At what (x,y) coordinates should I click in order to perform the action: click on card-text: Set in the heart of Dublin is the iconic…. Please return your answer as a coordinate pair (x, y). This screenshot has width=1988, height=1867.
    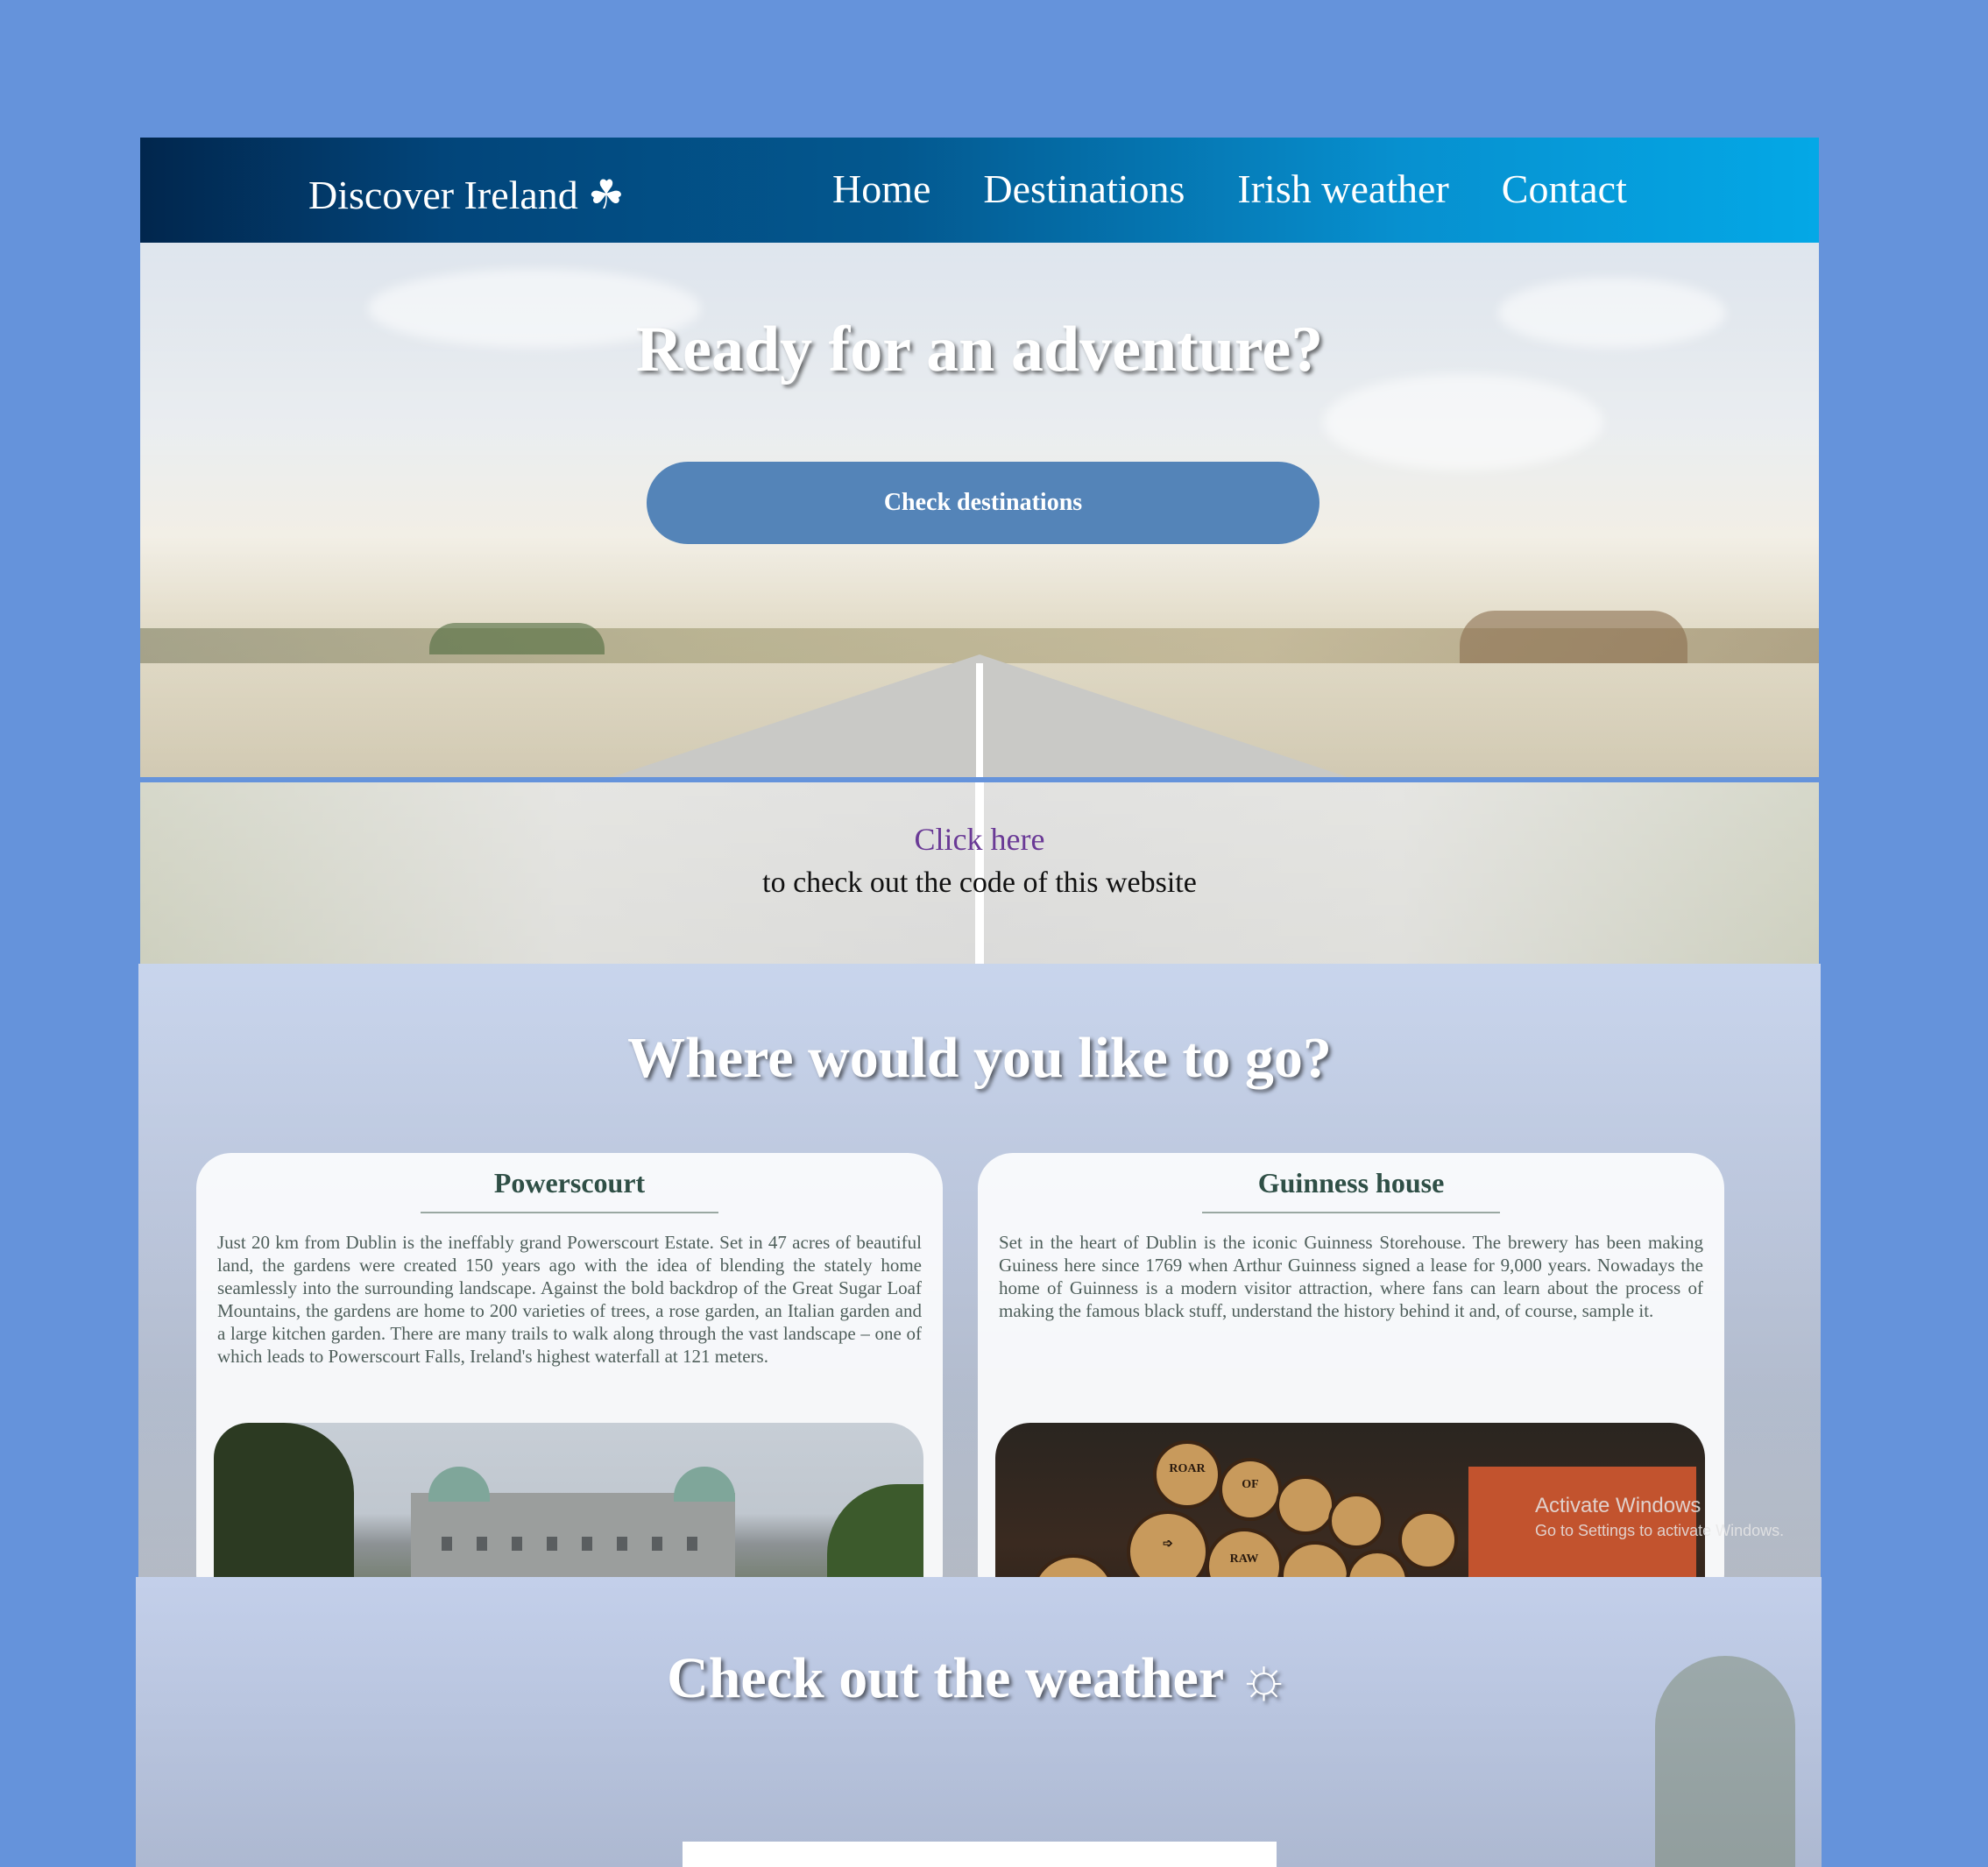
    Looking at the image, I should click on (1351, 1277).